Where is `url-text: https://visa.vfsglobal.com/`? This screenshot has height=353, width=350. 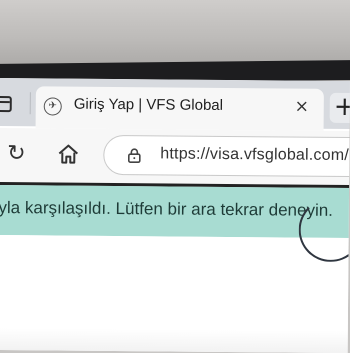 url-text: https://visa.vfsglobal.com/ is located at coordinates (255, 155).